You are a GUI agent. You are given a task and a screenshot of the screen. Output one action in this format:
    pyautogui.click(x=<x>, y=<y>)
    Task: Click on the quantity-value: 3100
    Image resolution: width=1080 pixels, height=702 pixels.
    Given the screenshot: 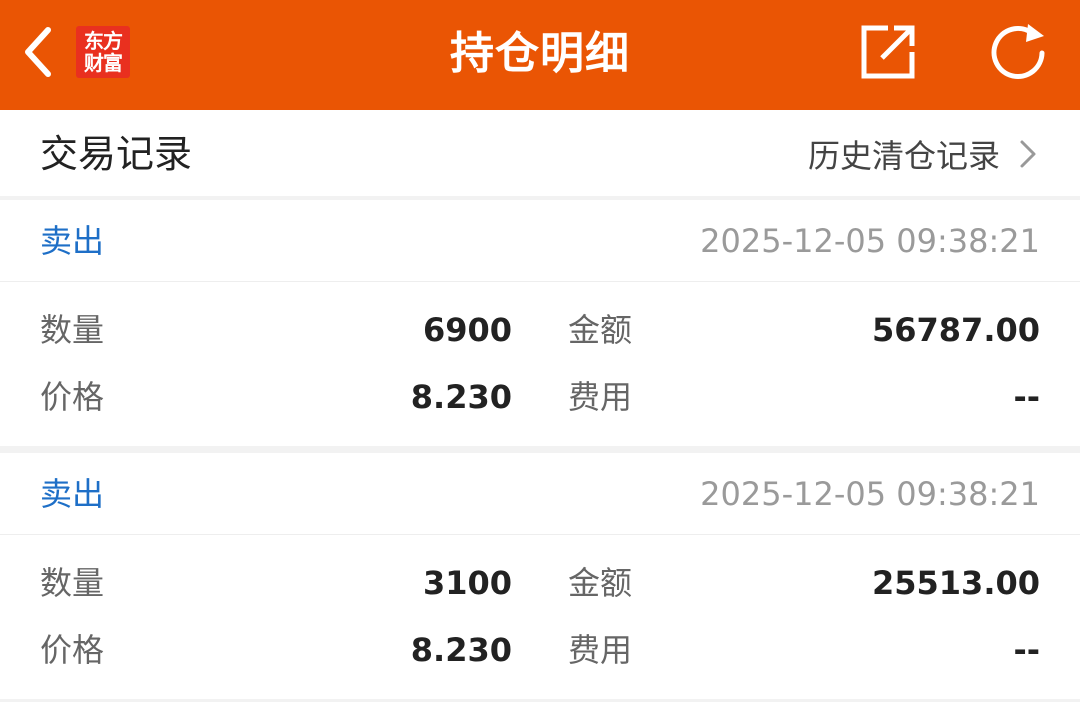 What is the action you would take?
    pyautogui.click(x=467, y=583)
    